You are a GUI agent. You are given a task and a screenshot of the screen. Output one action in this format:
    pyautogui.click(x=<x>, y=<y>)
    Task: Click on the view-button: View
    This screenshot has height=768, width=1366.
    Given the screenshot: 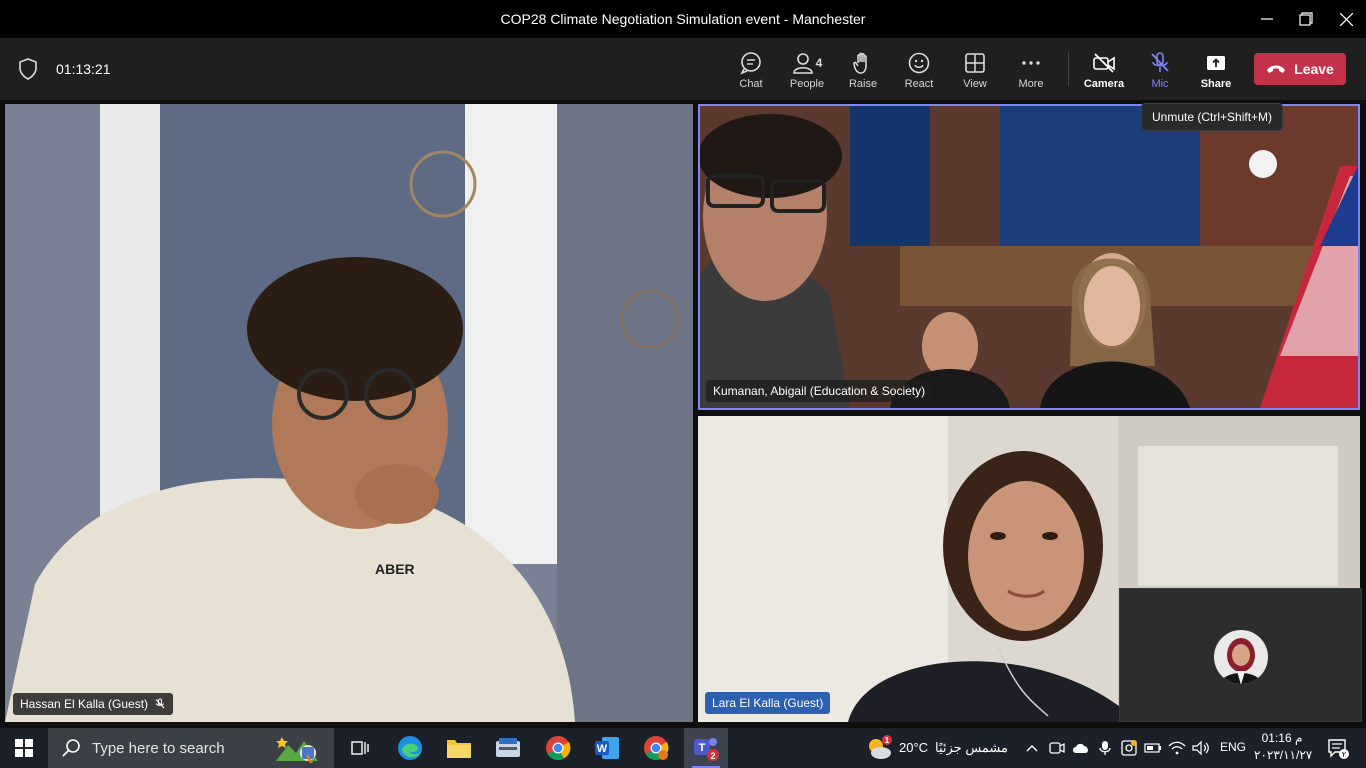 What is the action you would take?
    pyautogui.click(x=975, y=71)
    